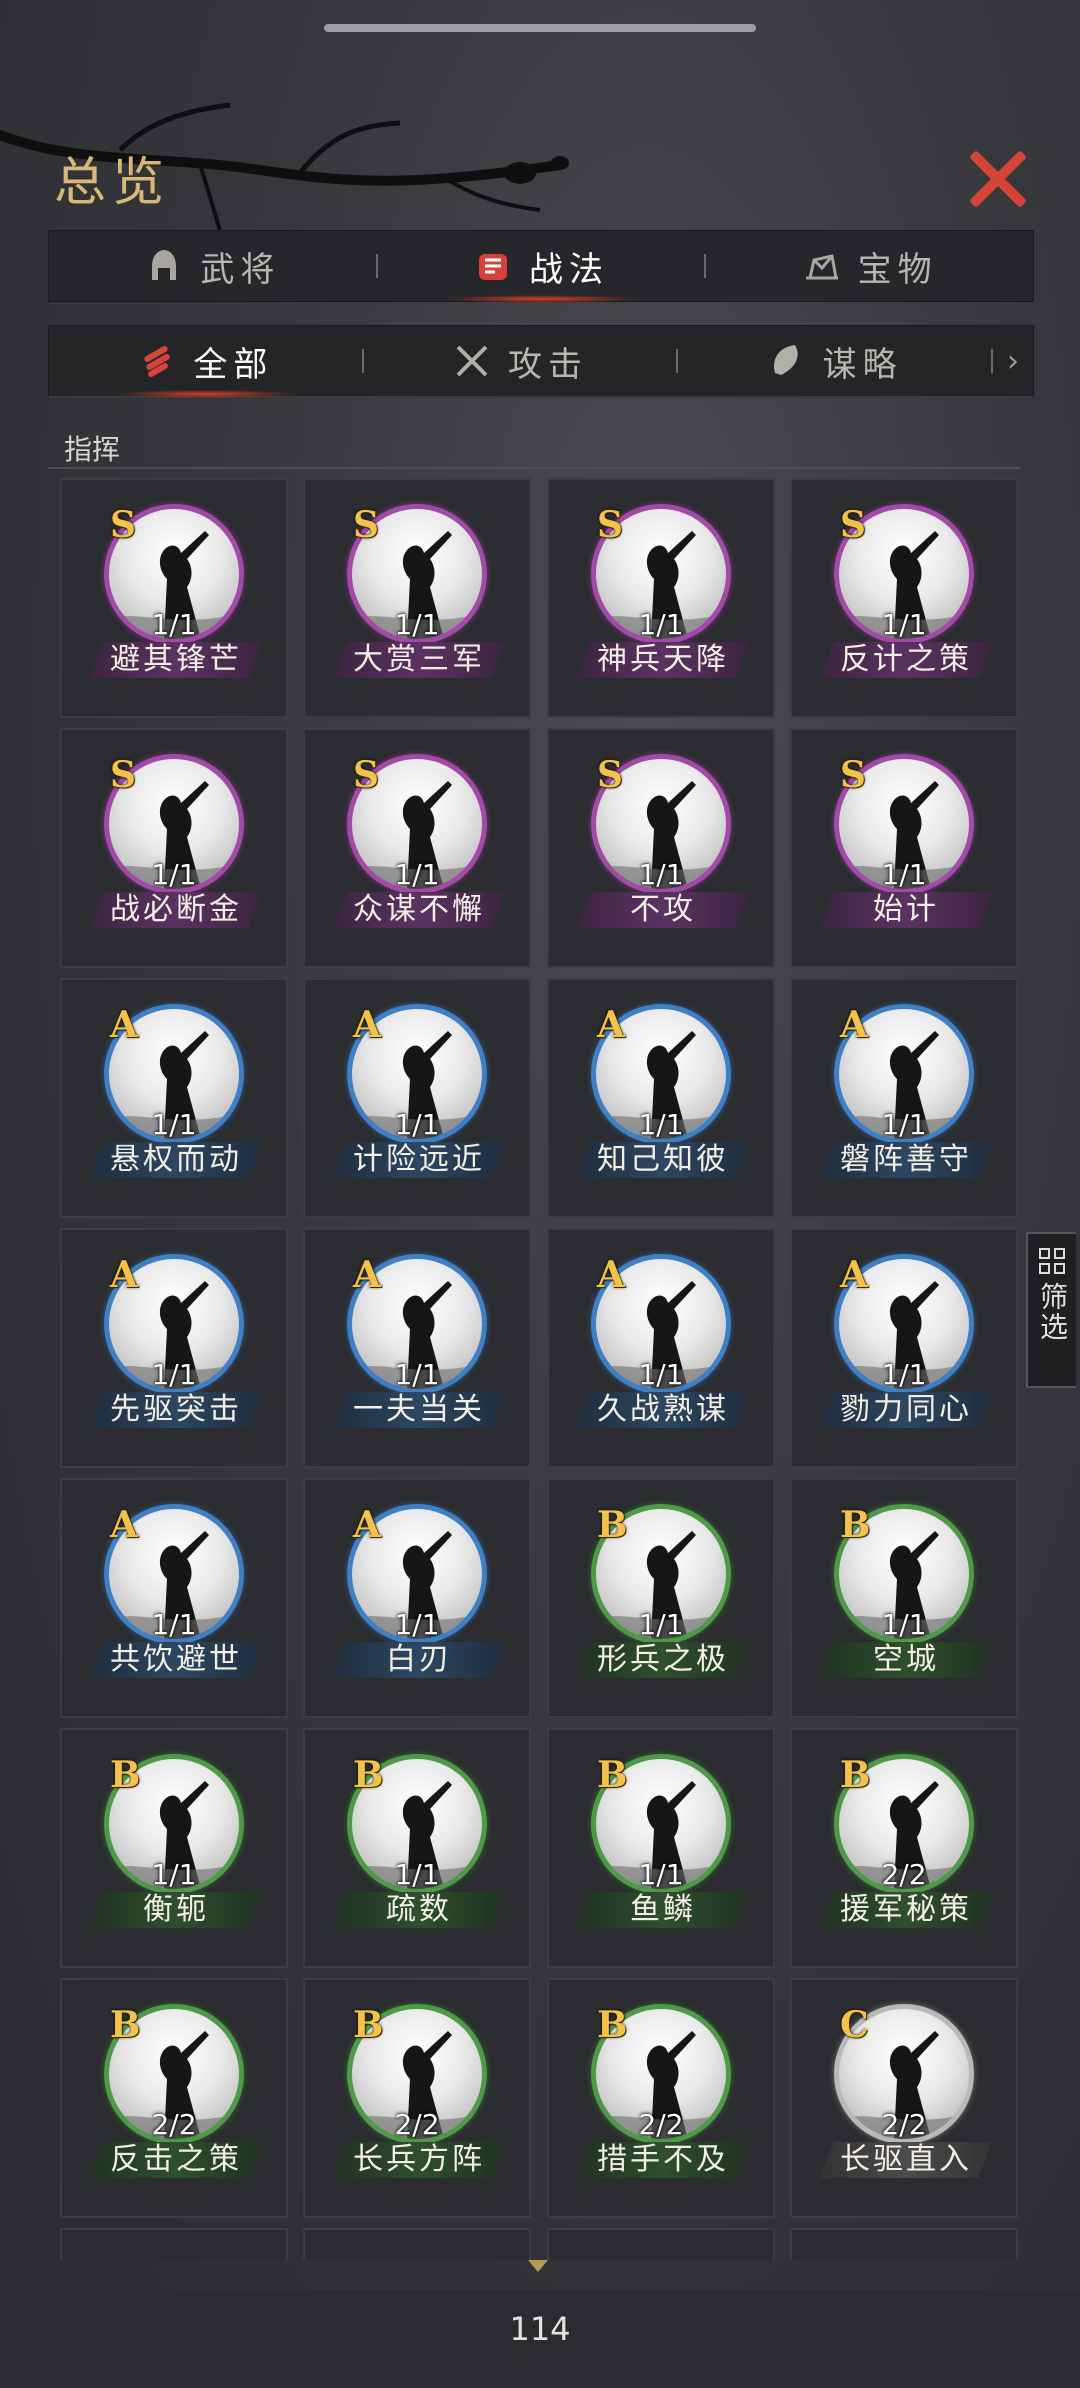  I want to click on tab-label: 宝物, so click(897, 269).